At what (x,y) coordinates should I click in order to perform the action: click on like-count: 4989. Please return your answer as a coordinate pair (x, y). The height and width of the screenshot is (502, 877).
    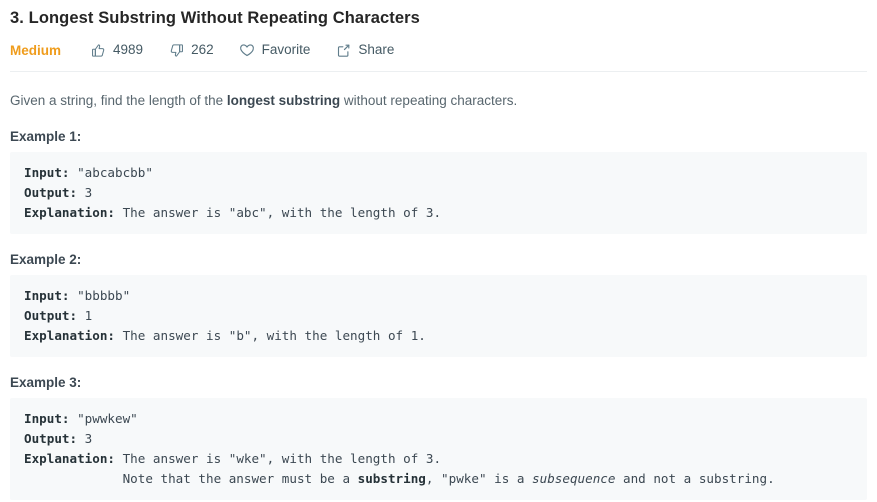
    Looking at the image, I should click on (128, 49).